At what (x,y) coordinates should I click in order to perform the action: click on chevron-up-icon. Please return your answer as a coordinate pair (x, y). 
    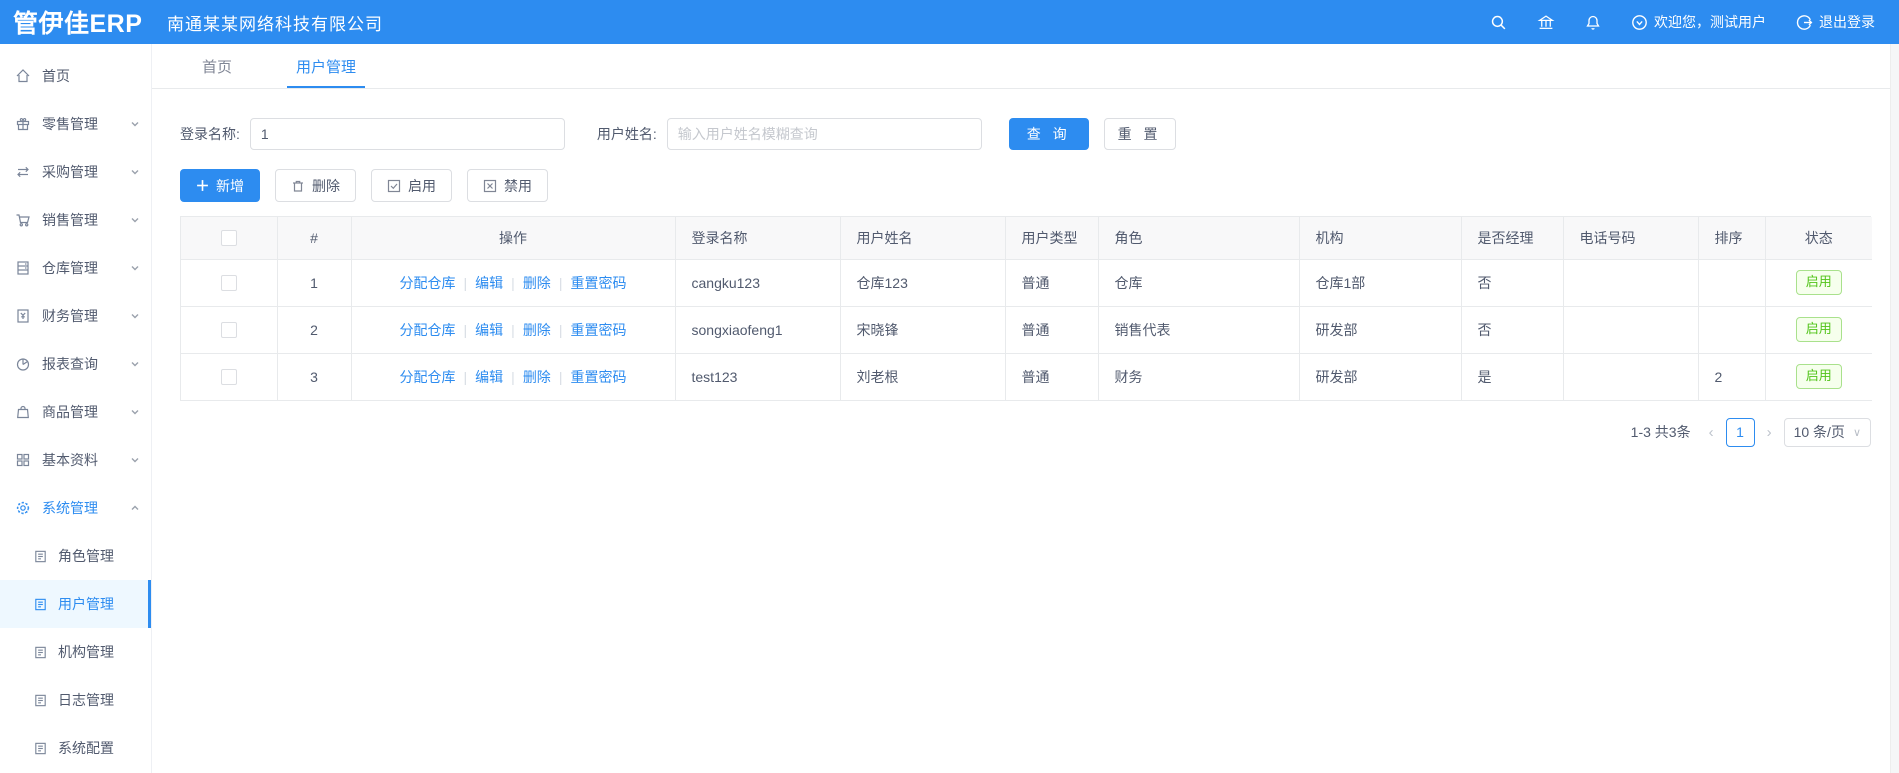
    Looking at the image, I should click on (135, 507).